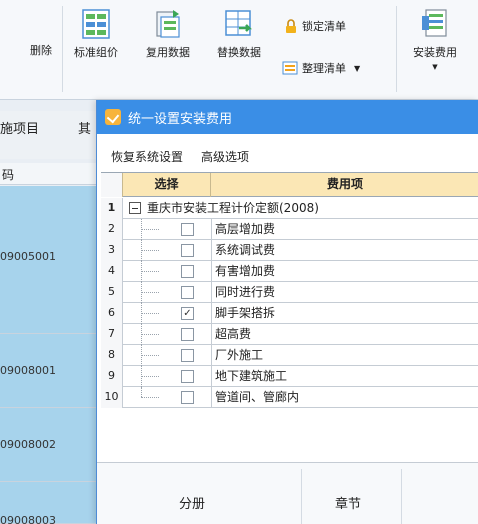 The height and width of the screenshot is (524, 478). I want to click on tab-measures: 施项目, so click(19, 127).